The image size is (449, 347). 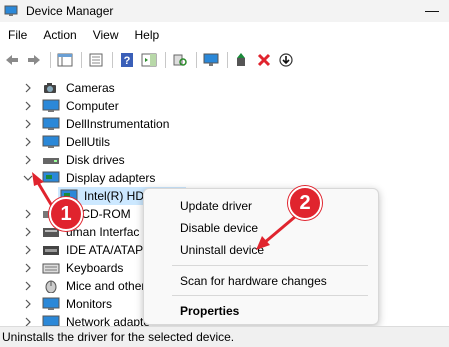 What do you see at coordinates (219, 228) in the screenshot?
I see `menu-item-disable-device: Disable device` at bounding box center [219, 228].